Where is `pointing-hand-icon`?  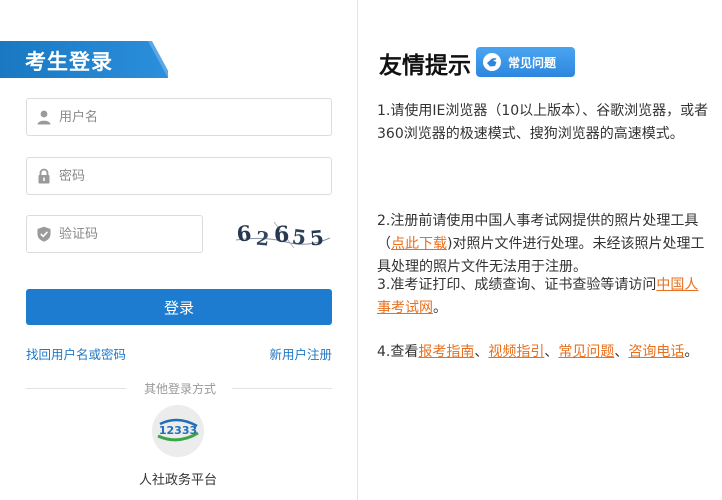
pointing-hand-icon is located at coordinates (492, 62).